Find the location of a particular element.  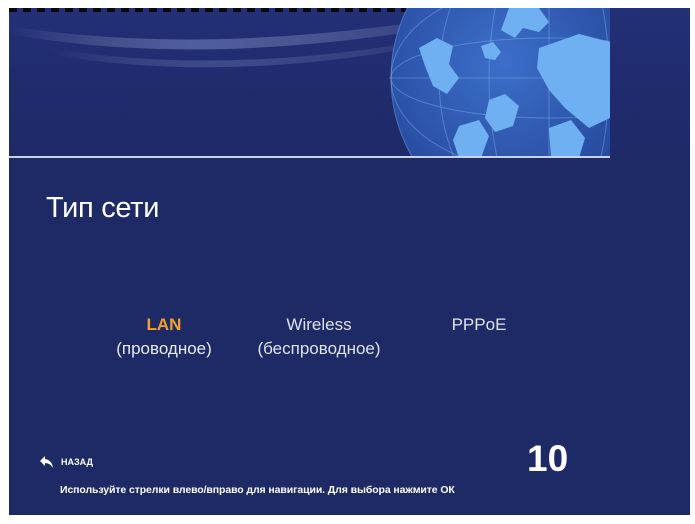

back-button: НАЗАД is located at coordinates (66, 462).